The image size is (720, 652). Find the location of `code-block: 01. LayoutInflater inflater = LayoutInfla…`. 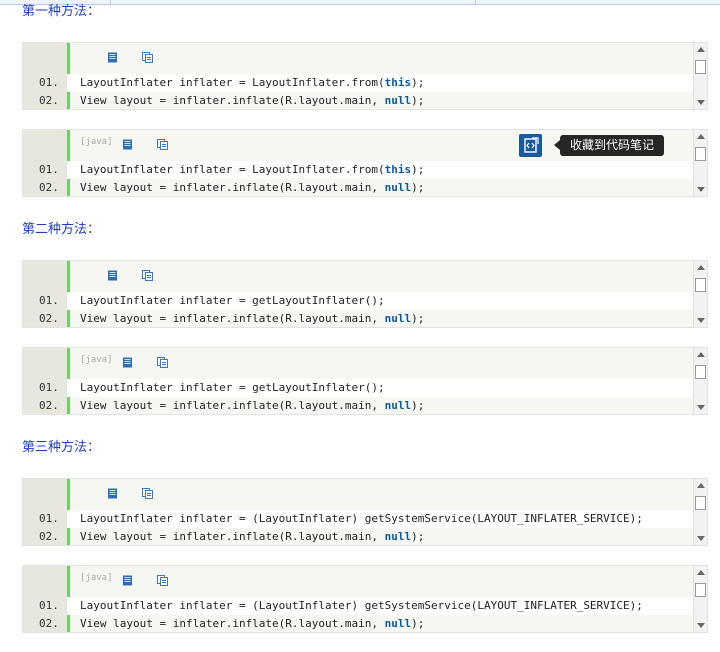

code-block: 01. LayoutInflater inflater = LayoutInfla… is located at coordinates (365, 76).